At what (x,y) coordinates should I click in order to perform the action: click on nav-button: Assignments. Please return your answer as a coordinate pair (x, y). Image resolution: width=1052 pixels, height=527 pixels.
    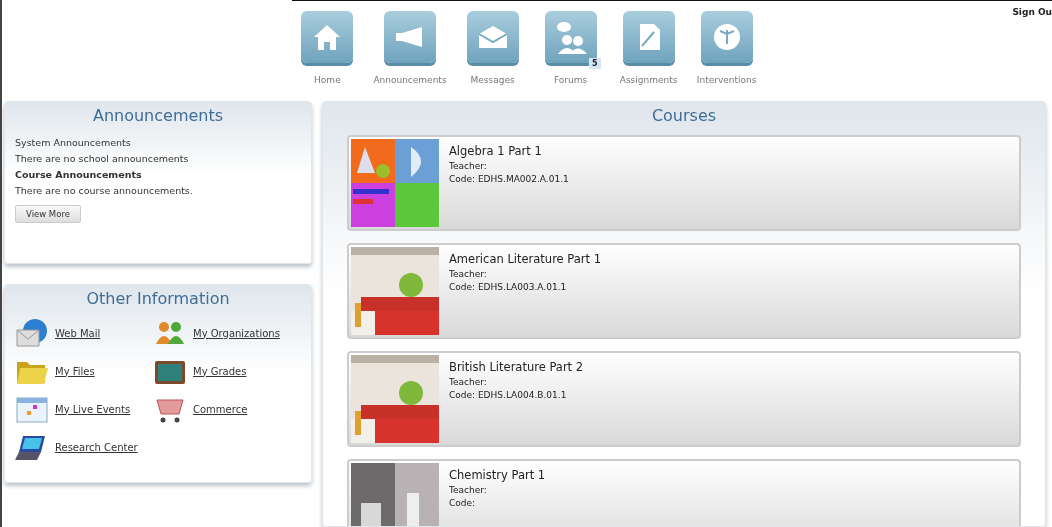
    Looking at the image, I should click on (648, 56).